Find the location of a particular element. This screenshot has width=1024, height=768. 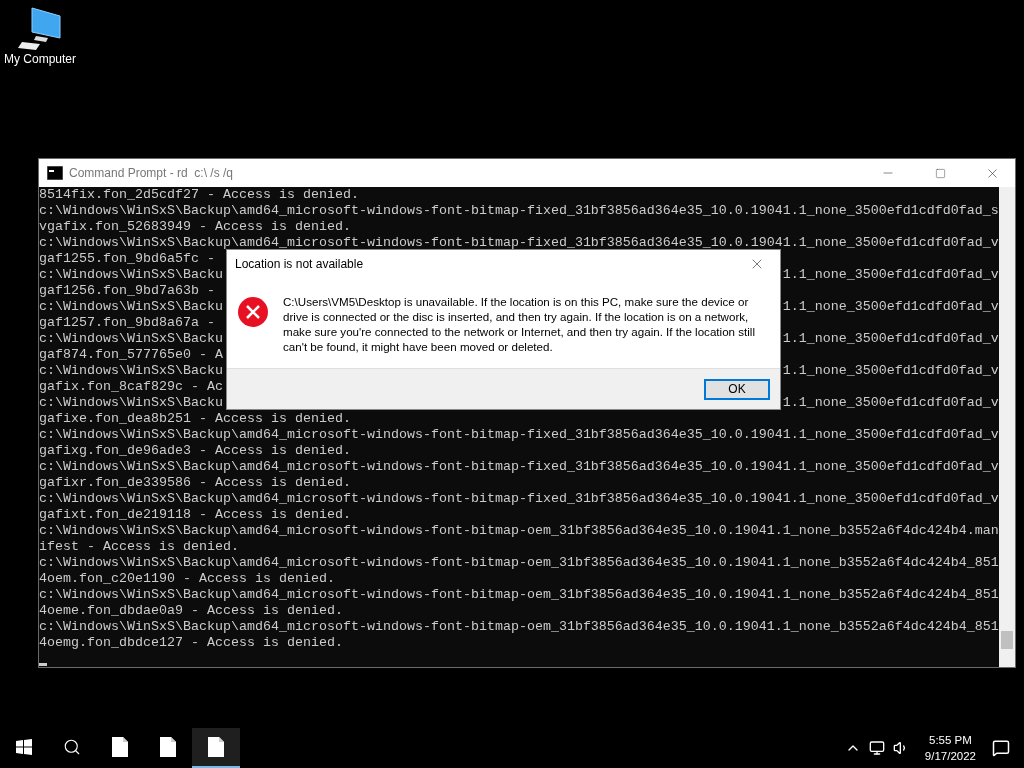

console-line: c:\Windows\WinSxS\Backup\amd64_microsoft-windows-font-bitmap-oem_31bf3856ad364e35_10.0.19041.1_none_b3552a6f4dc424b4.man is located at coordinates (519, 531).